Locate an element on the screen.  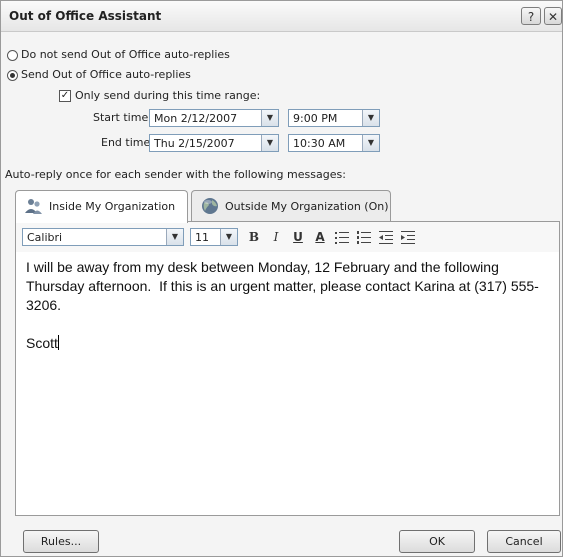
end-time-label: End time: is located at coordinates (127, 142).